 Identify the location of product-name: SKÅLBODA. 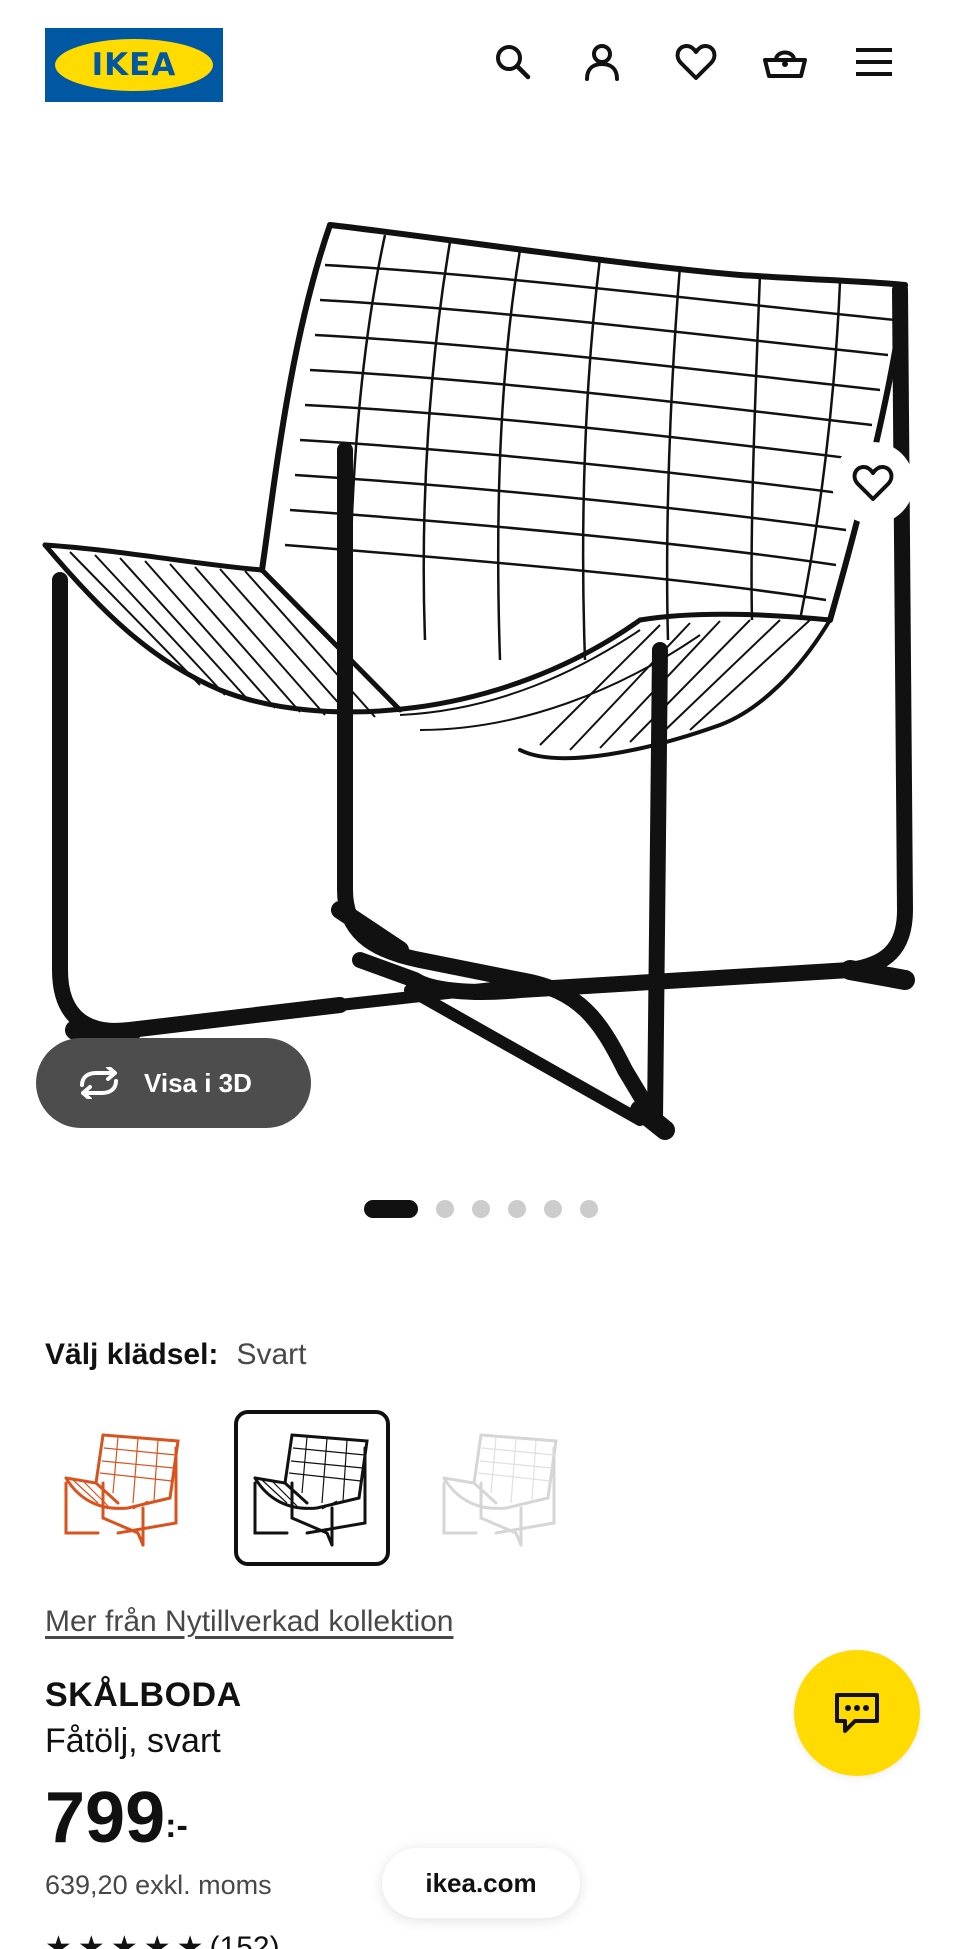
(143, 1695).